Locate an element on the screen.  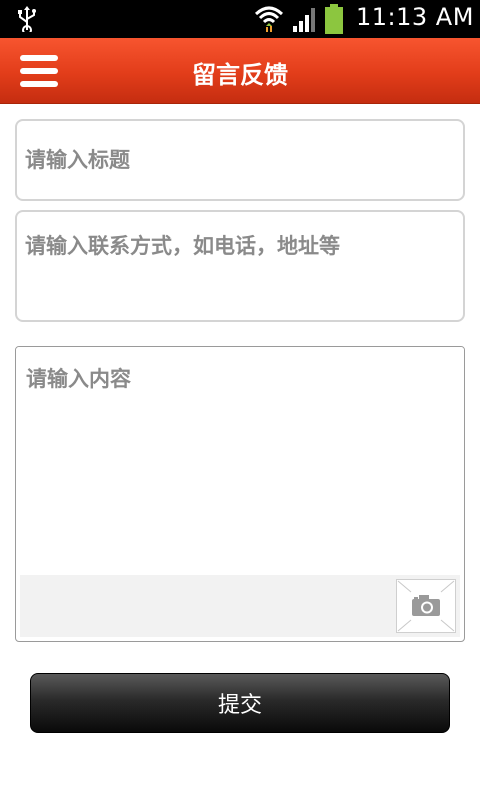
camera-button is located at coordinates (426, 606).